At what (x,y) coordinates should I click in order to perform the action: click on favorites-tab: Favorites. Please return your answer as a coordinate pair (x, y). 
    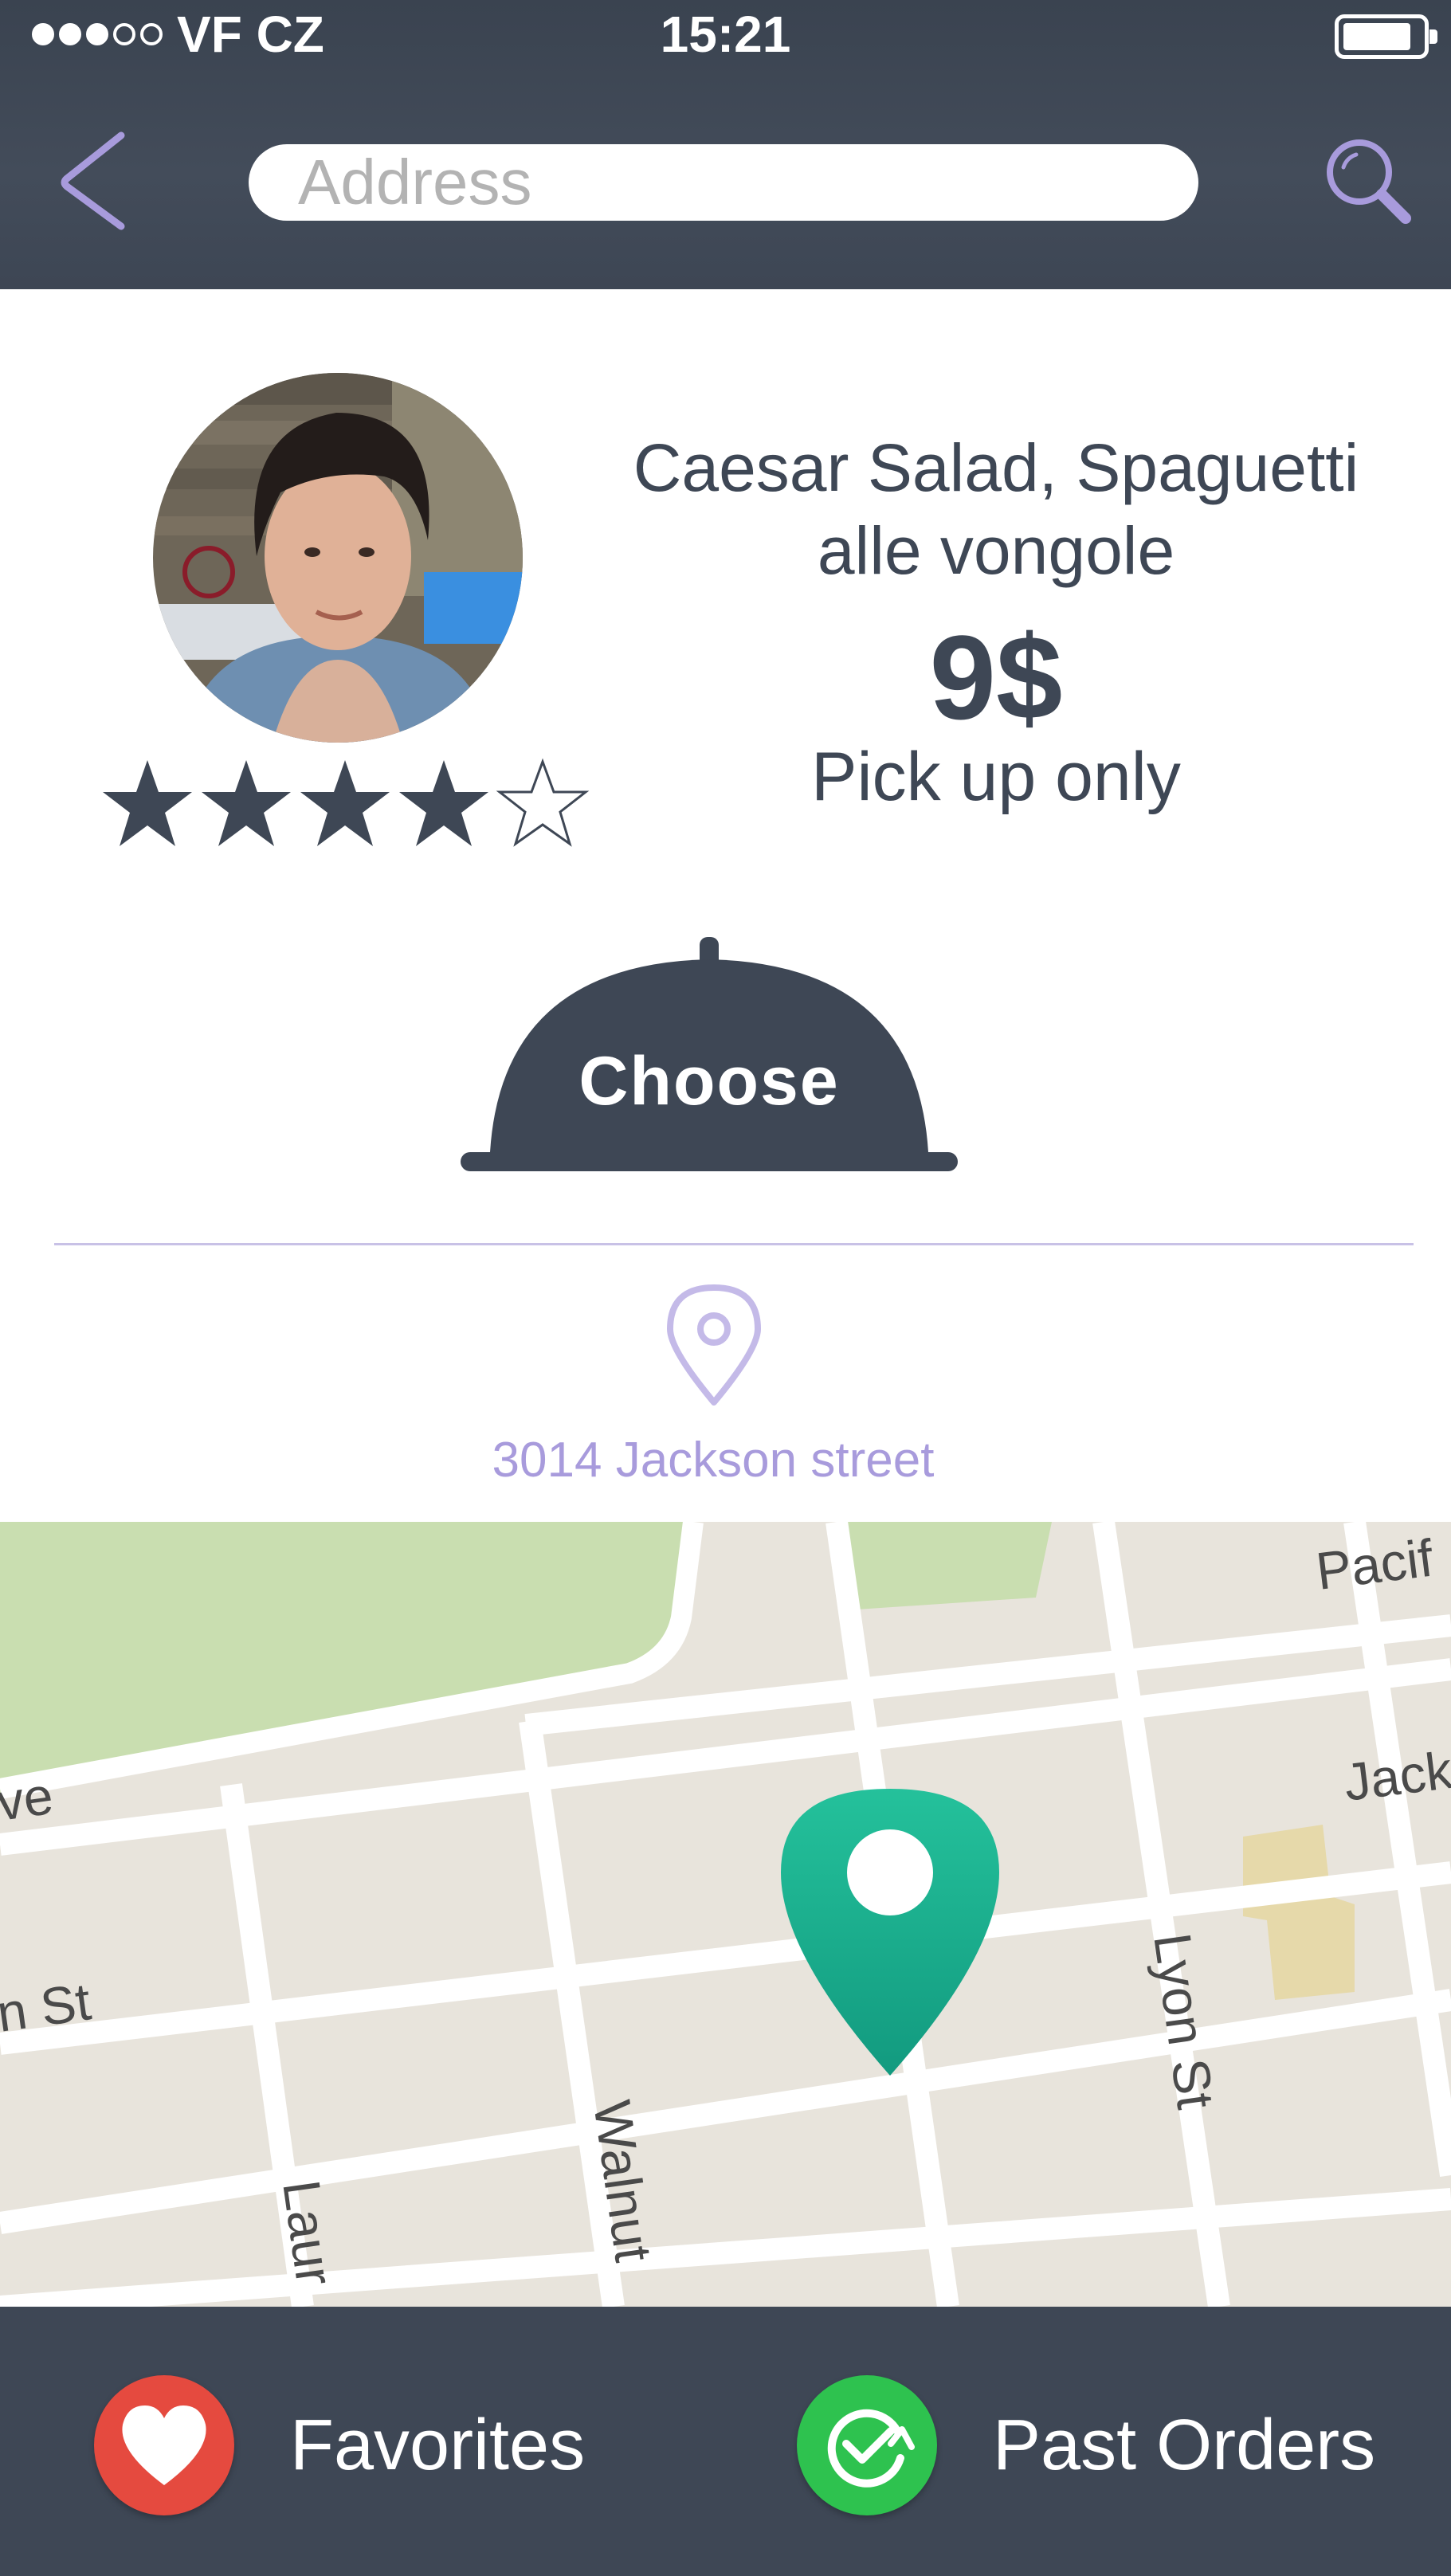
    Looking at the image, I should click on (339, 2445).